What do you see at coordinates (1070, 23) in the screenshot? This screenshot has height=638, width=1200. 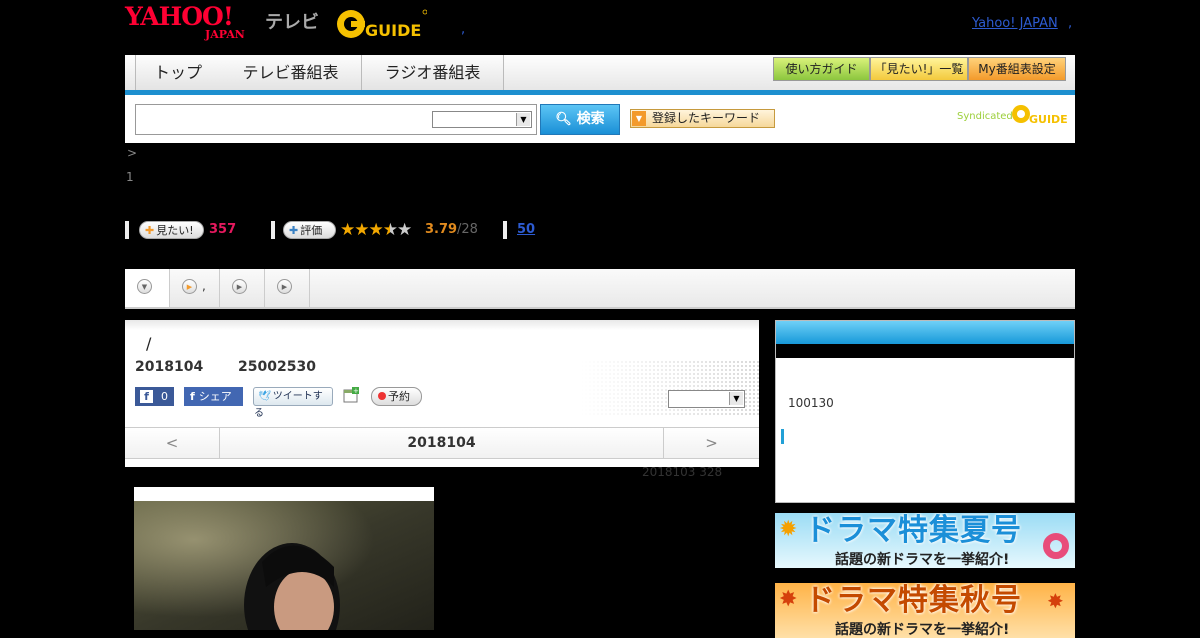 I see `header-comma-right: ,` at bounding box center [1070, 23].